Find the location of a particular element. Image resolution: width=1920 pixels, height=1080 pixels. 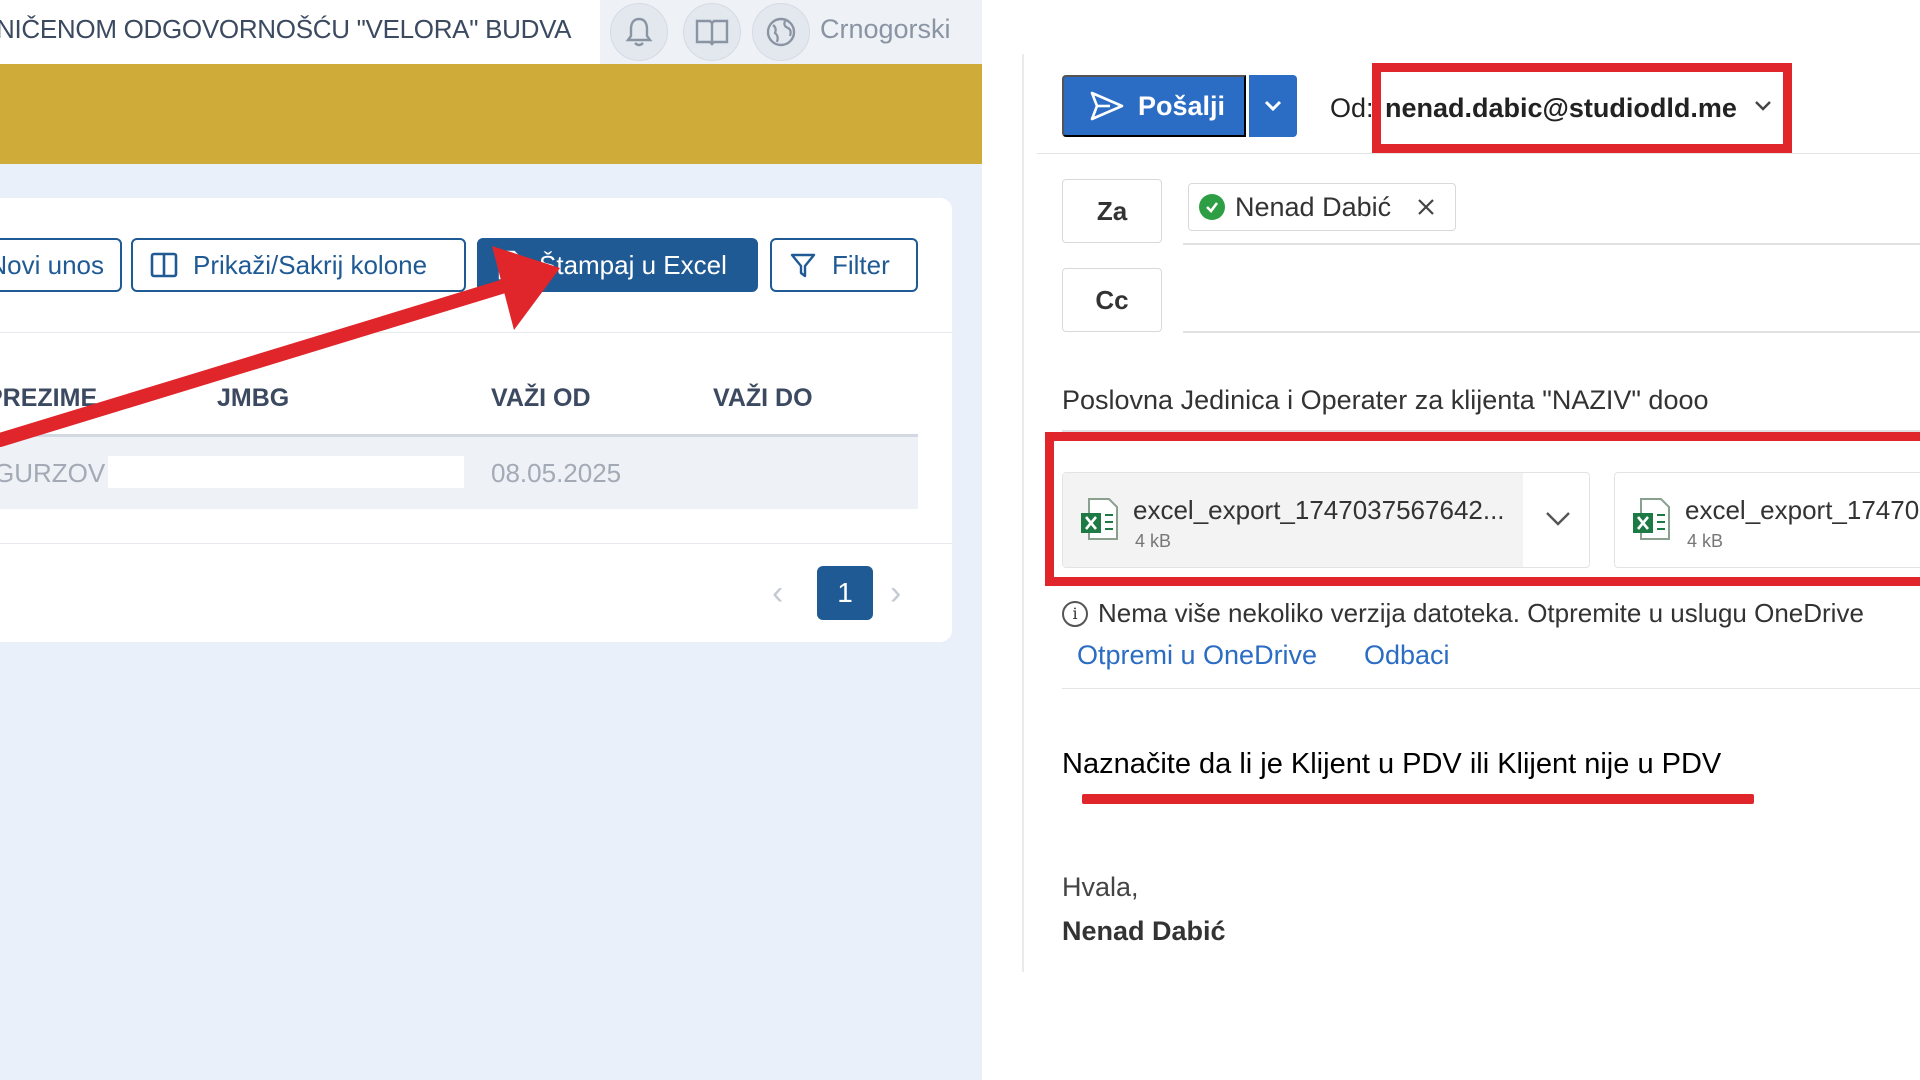

dismiss-link: Odbaci is located at coordinates (1407, 655).